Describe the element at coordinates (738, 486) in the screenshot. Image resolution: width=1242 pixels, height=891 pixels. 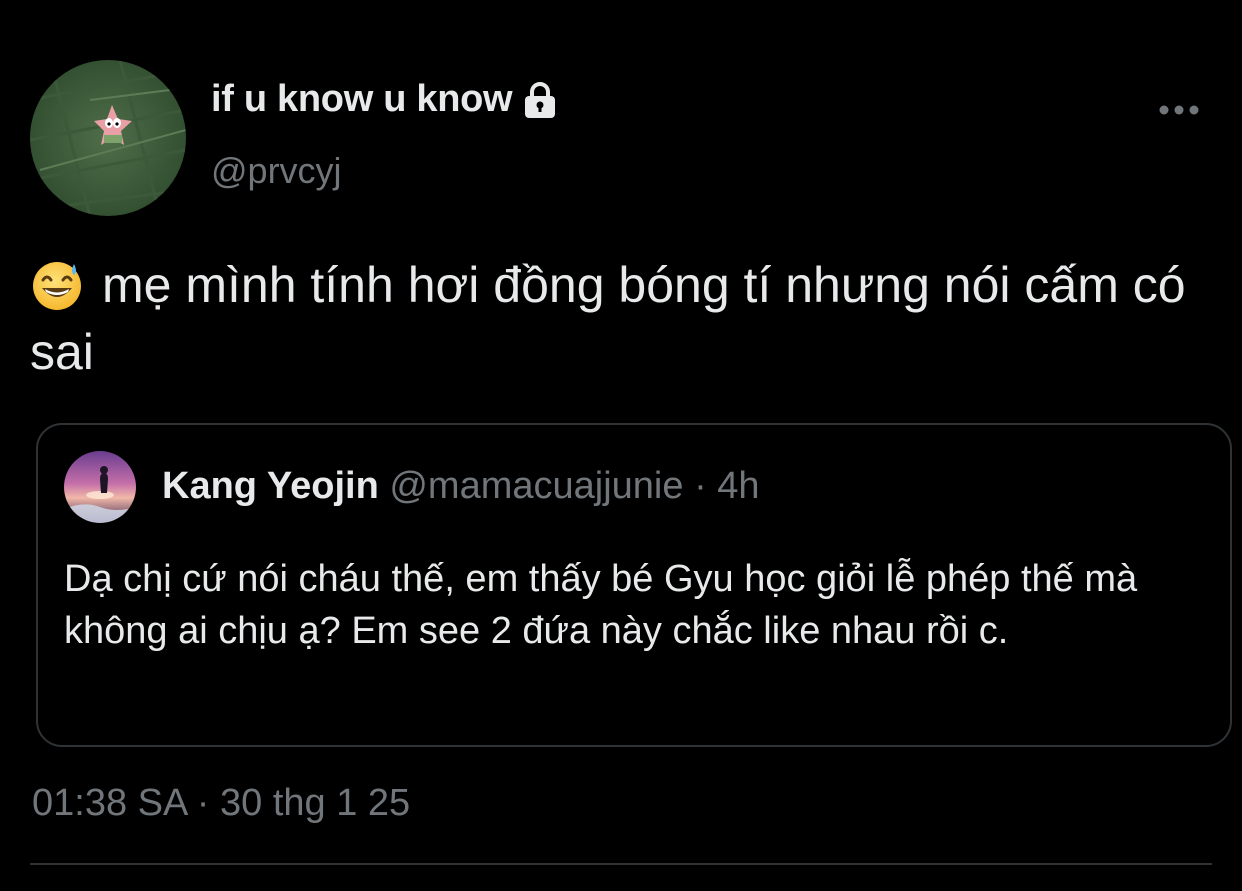
I see `quoted-tweet-time: 4h` at that location.